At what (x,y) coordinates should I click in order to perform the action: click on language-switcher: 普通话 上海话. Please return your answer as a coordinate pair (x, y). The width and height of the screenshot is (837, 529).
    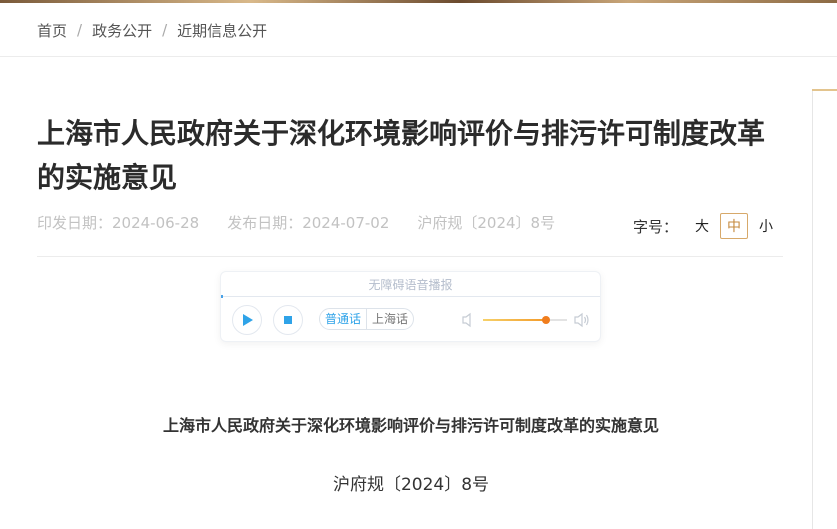
    Looking at the image, I should click on (367, 319).